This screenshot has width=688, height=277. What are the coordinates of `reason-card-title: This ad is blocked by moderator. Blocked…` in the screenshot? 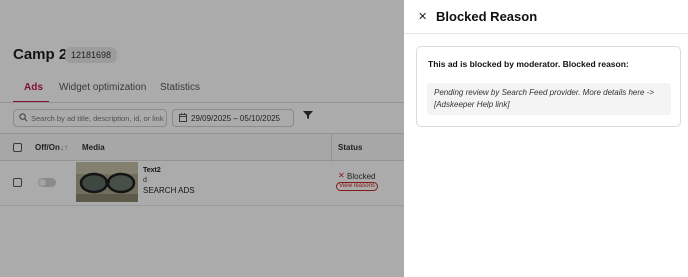 It's located at (528, 64).